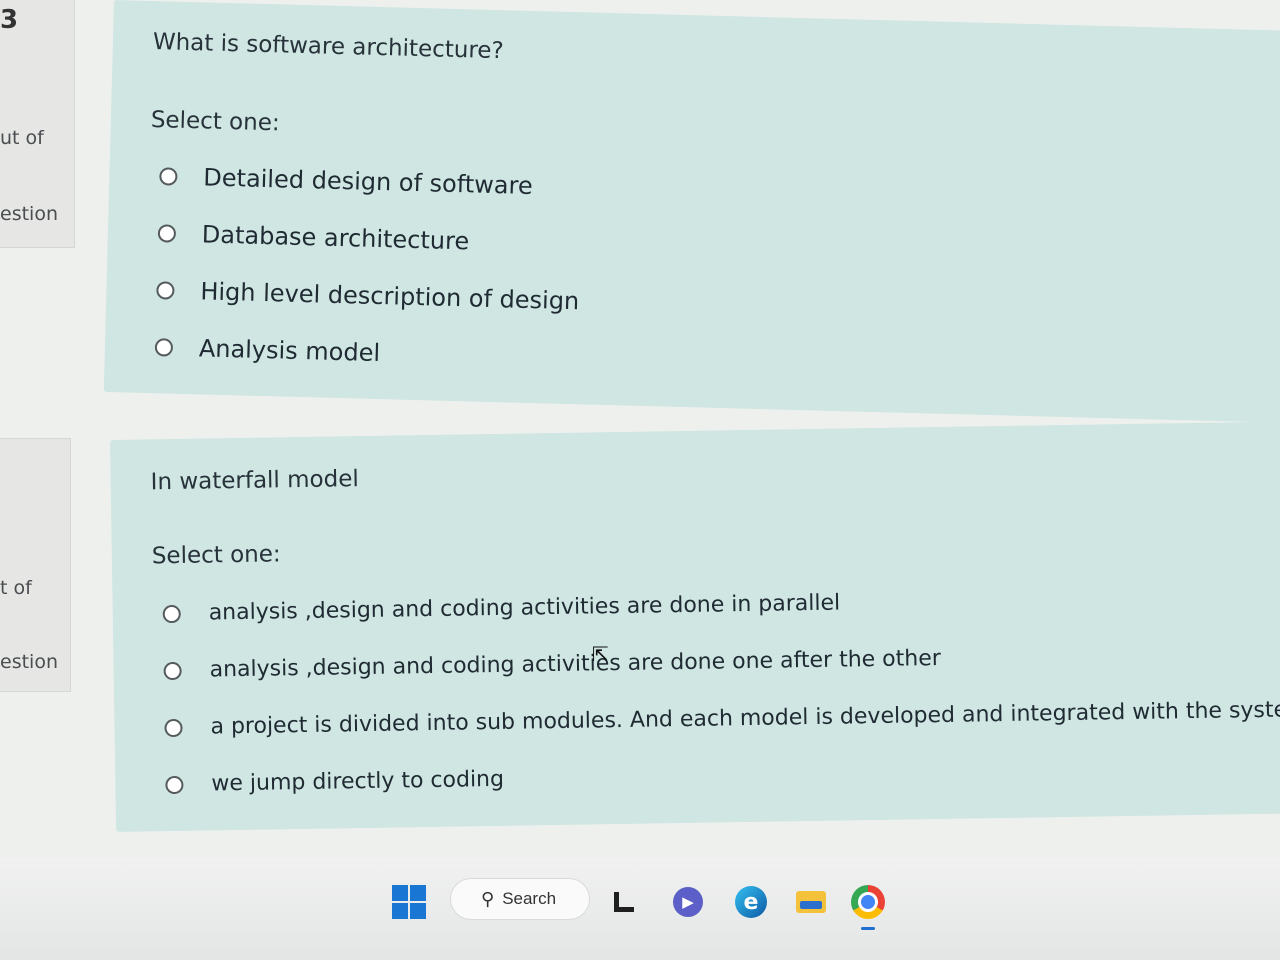 The width and height of the screenshot is (1280, 960). I want to click on meet-icon: ▶, so click(688, 902).